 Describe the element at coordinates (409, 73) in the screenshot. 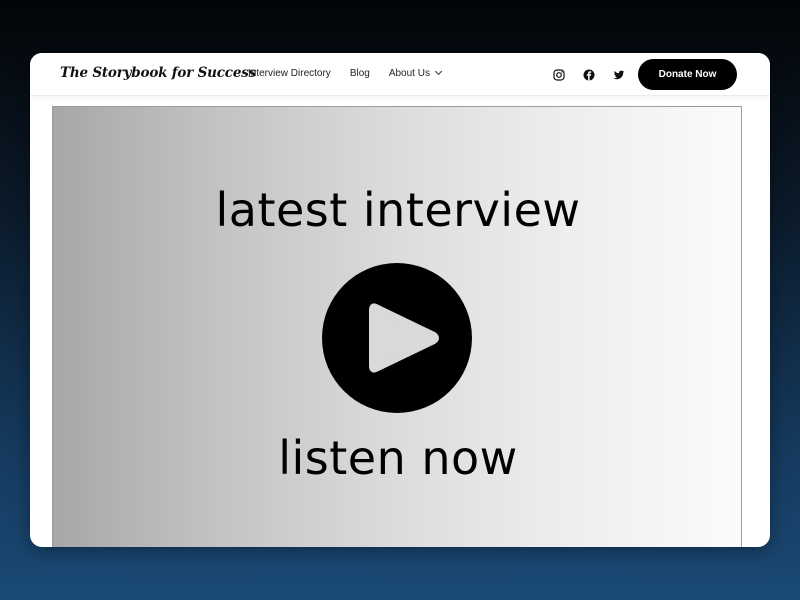

I see `nav-item-about-us-label: About Us` at that location.